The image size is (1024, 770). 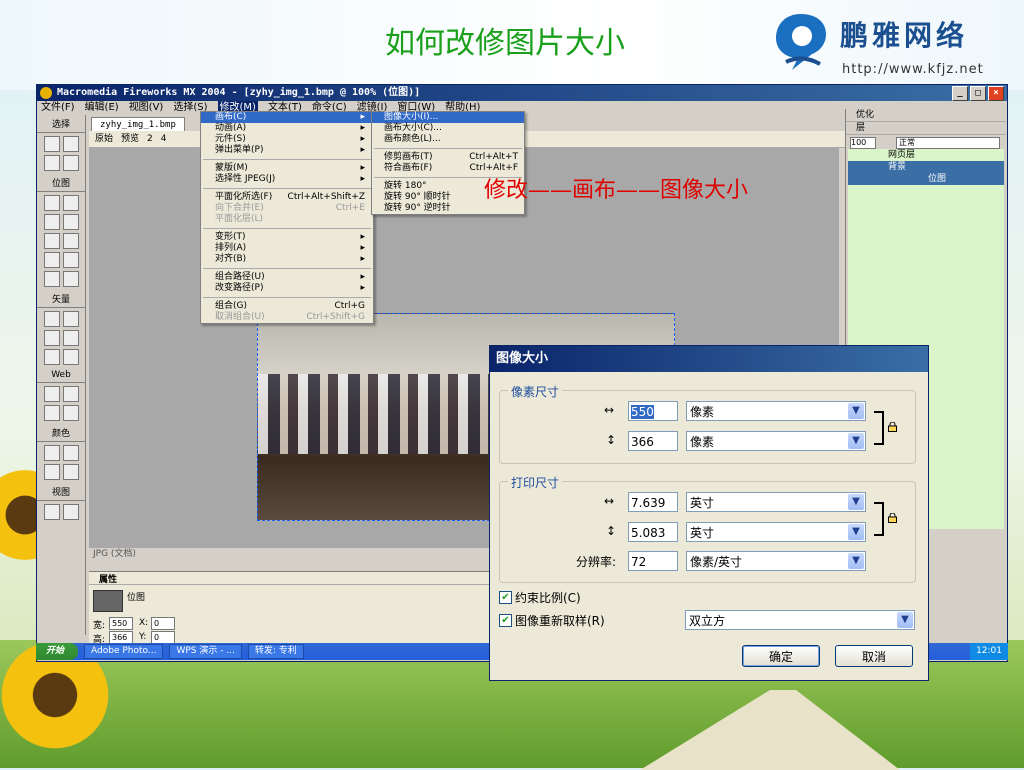 I want to click on menu-file: 文件(F), so click(x=58, y=108).